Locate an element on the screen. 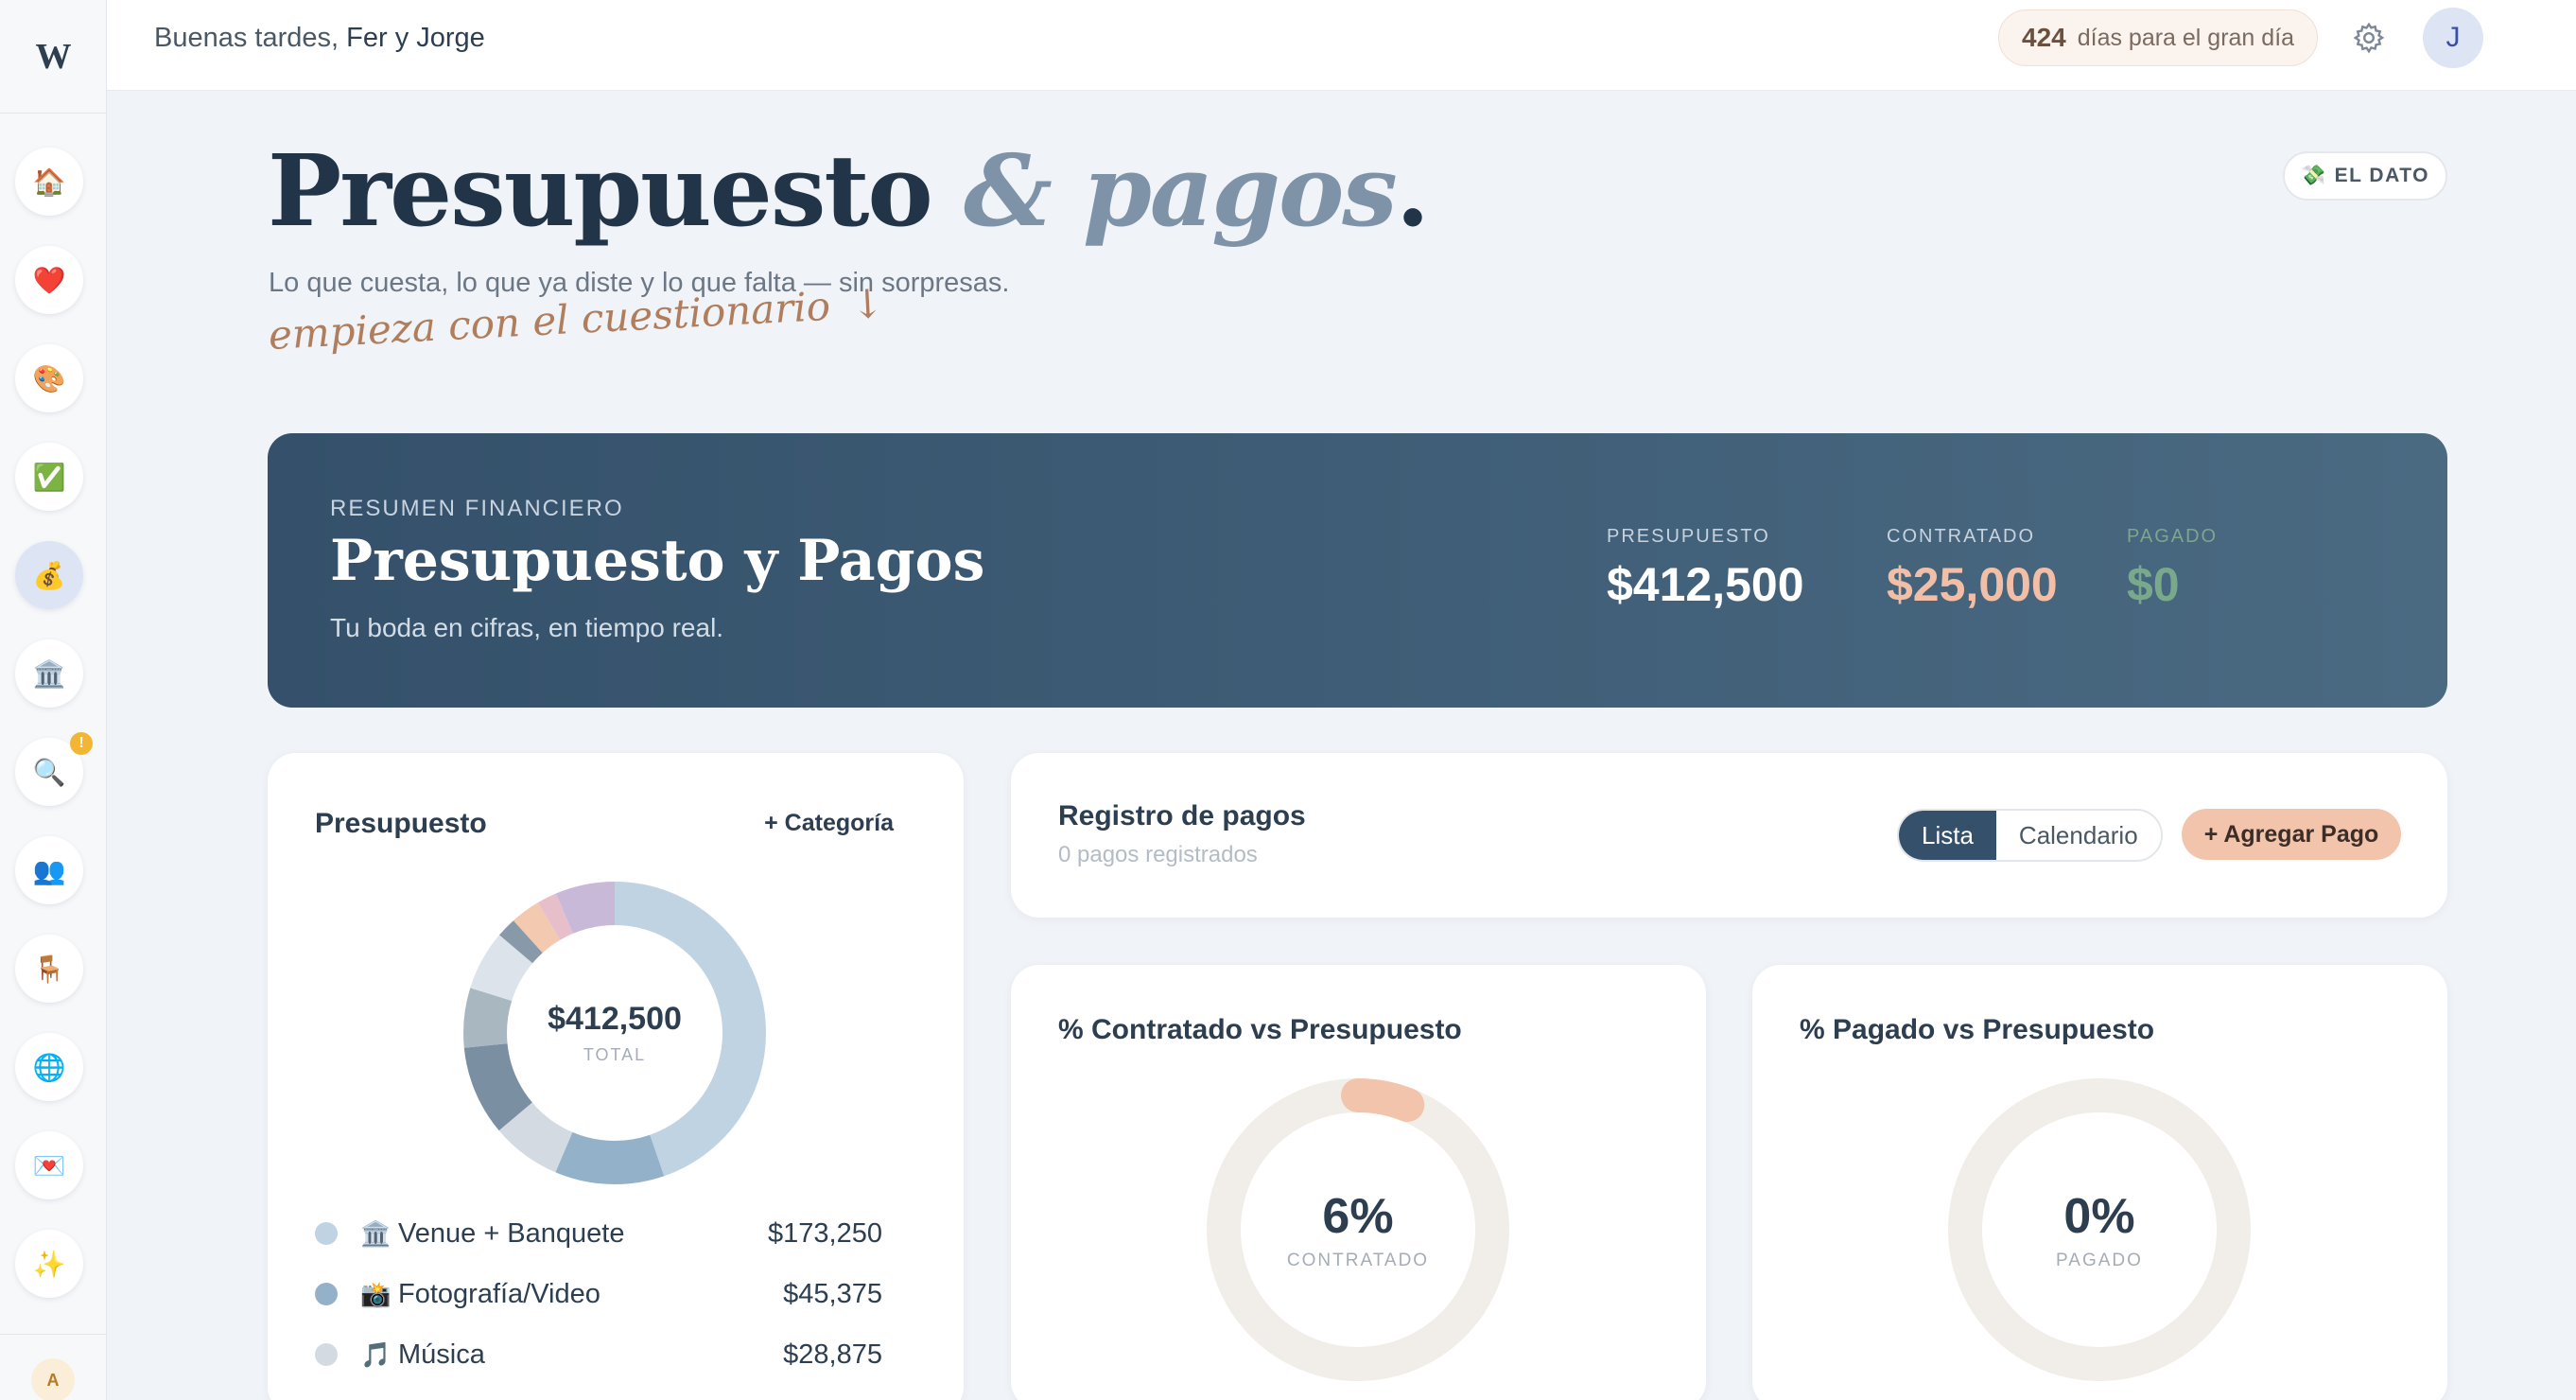  money-wings-icon: 💸 is located at coordinates (2313, 175).